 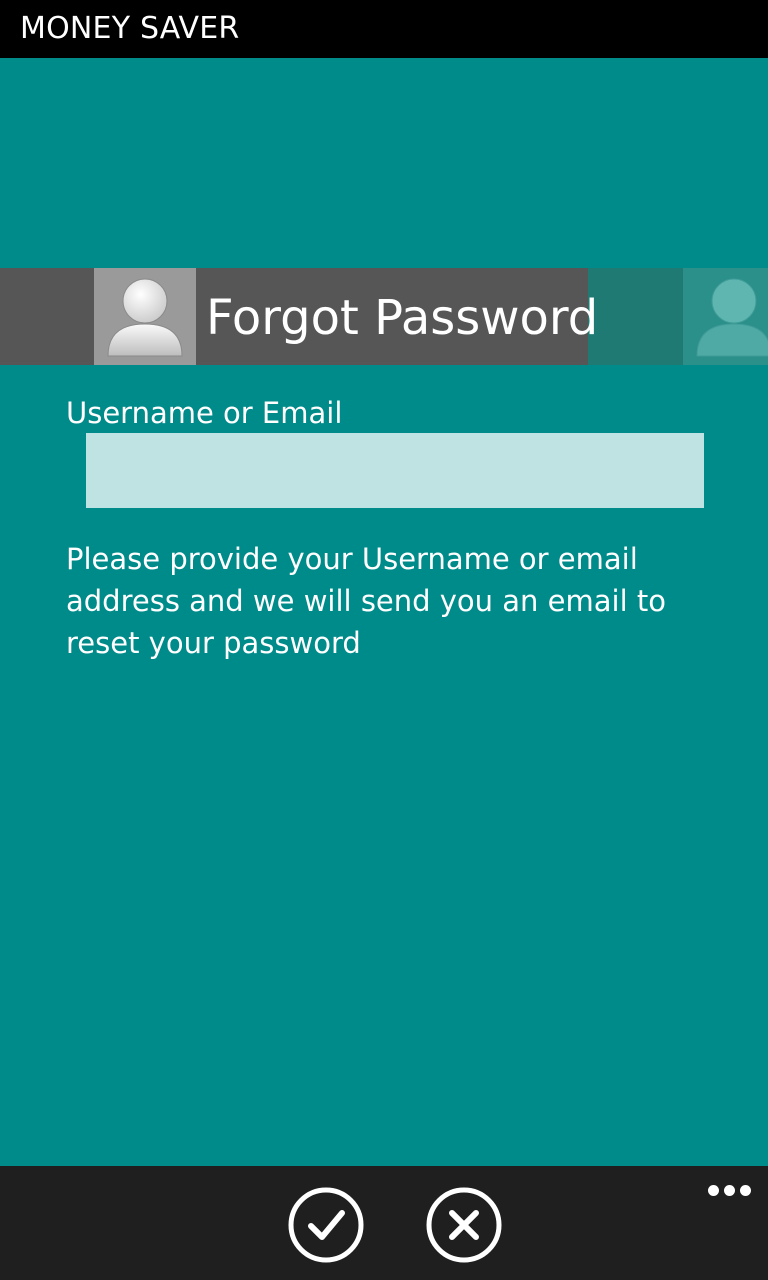 I want to click on check-icon, so click(x=326, y=1225).